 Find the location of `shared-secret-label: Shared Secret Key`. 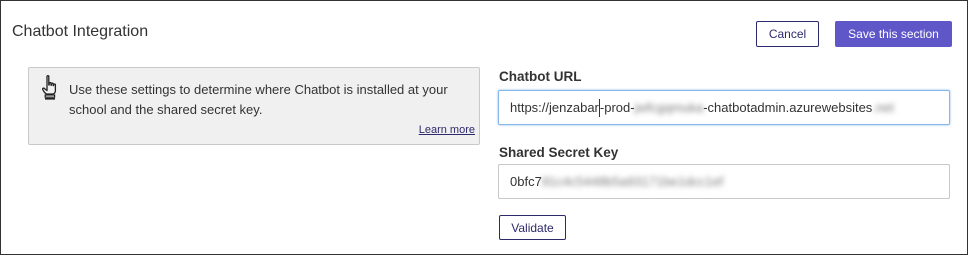

shared-secret-label: Shared Secret Key is located at coordinates (559, 152).